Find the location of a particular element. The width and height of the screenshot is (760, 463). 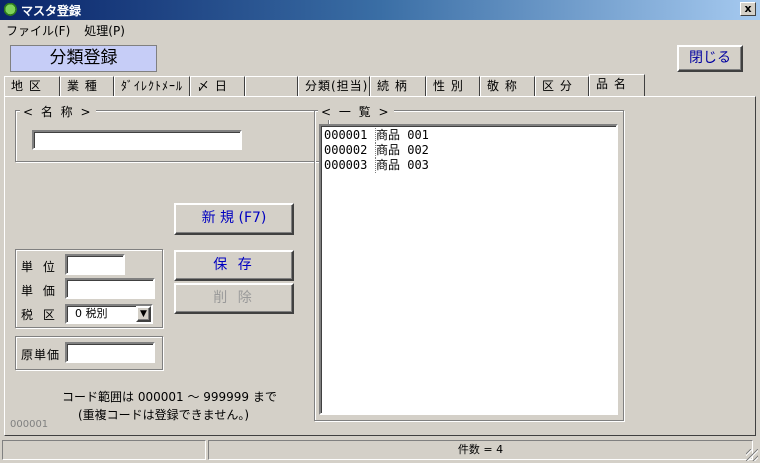

status-count: 件数 = 4 is located at coordinates (480, 450).